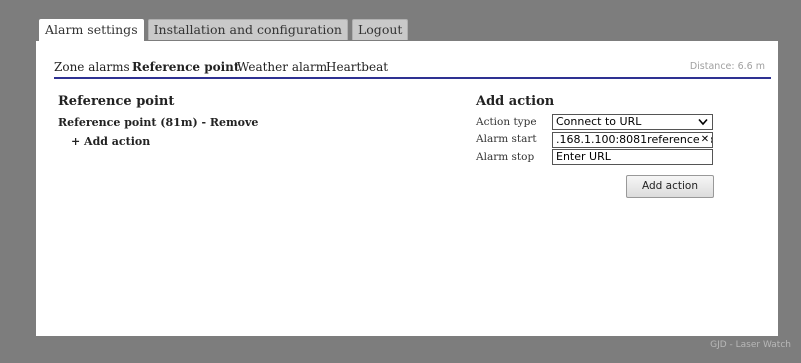  Describe the element at coordinates (357, 67) in the screenshot. I see `sub-tab-heartbeat: Heartbeat` at that location.